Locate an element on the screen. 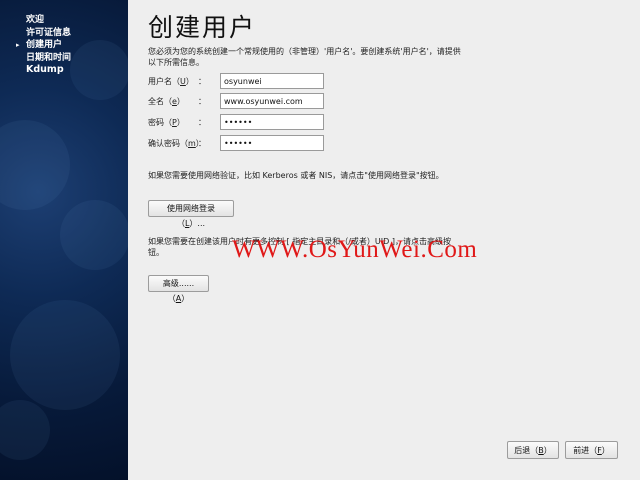 This screenshot has width=640, height=480. step-label: 许可证信息 is located at coordinates (49, 32).